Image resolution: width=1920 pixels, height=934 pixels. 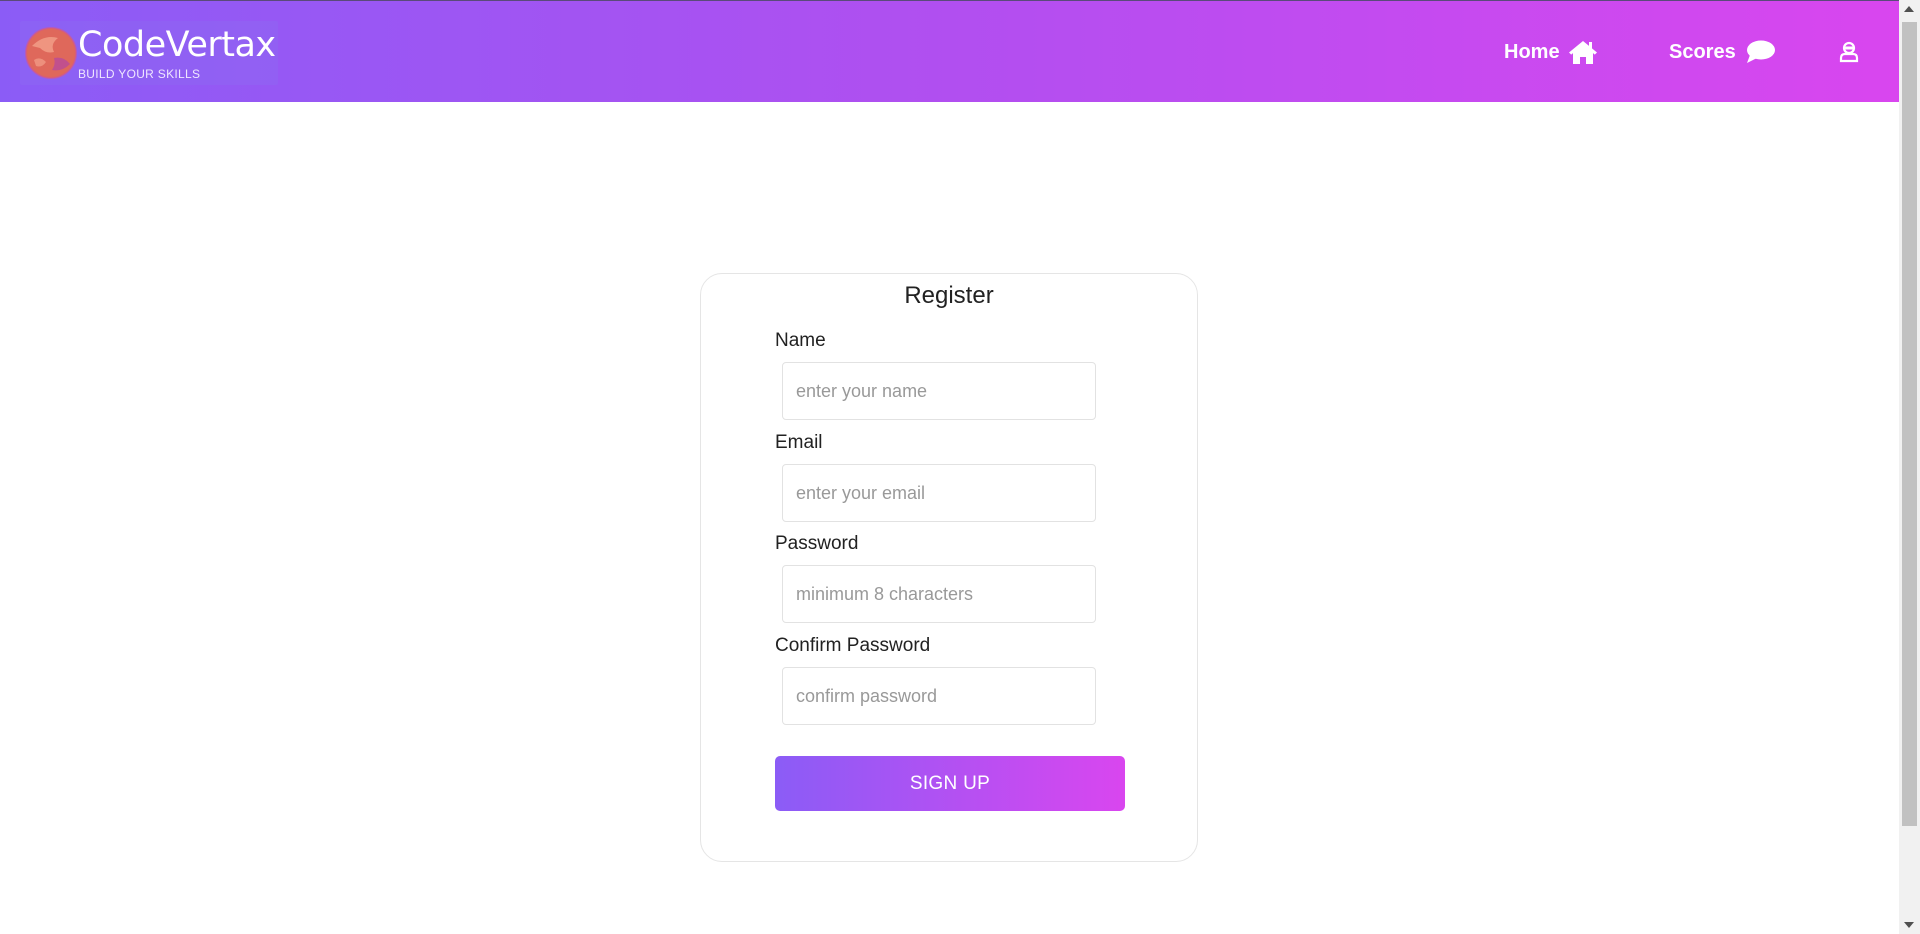 What do you see at coordinates (949, 295) in the screenshot?
I see `register-title: Register` at bounding box center [949, 295].